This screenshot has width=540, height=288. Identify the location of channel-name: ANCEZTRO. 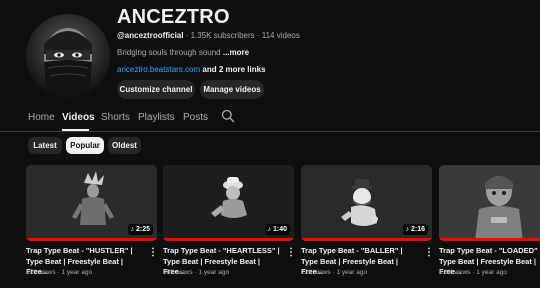
(173, 17).